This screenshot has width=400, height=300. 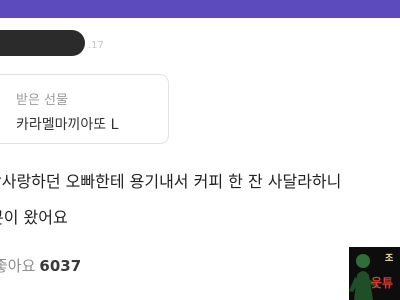 I want to click on gift-item-name: 카라멜마끼아또 L, so click(x=67, y=125).